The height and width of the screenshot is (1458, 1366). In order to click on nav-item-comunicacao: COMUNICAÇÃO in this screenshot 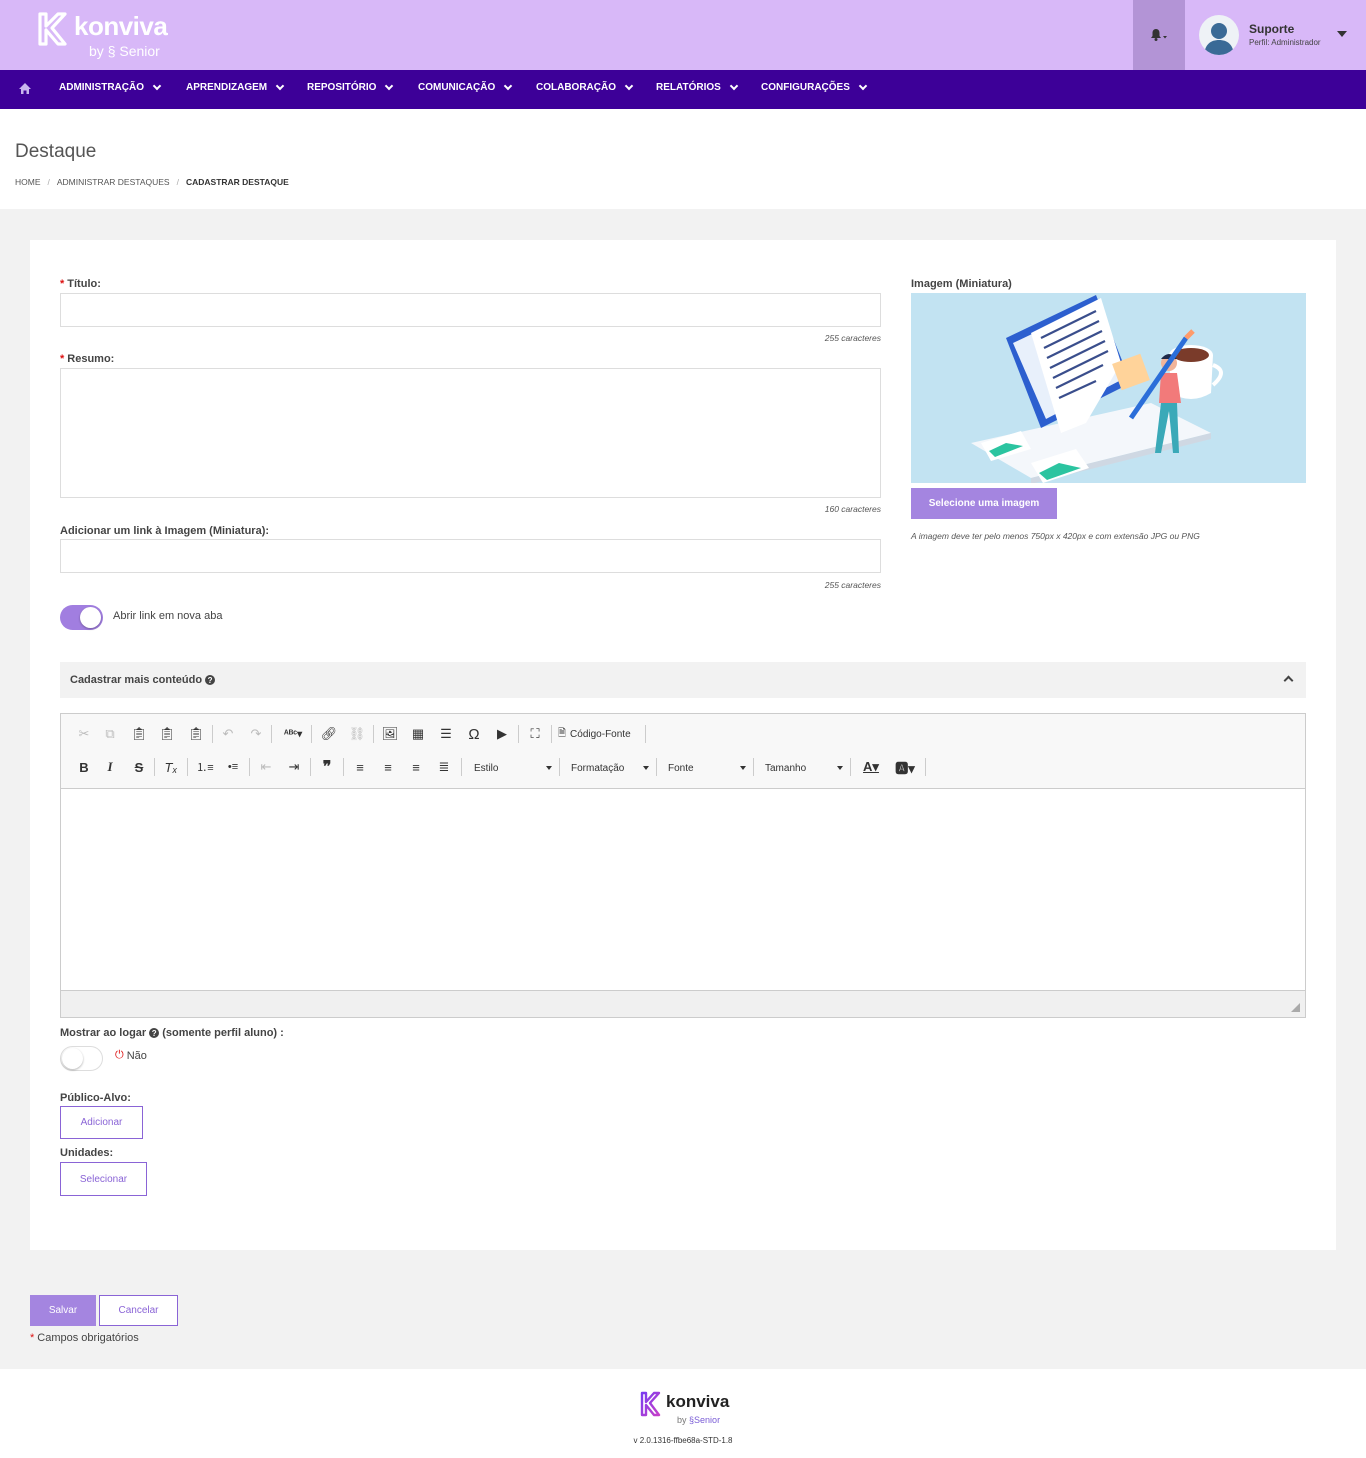, I will do `click(465, 87)`.